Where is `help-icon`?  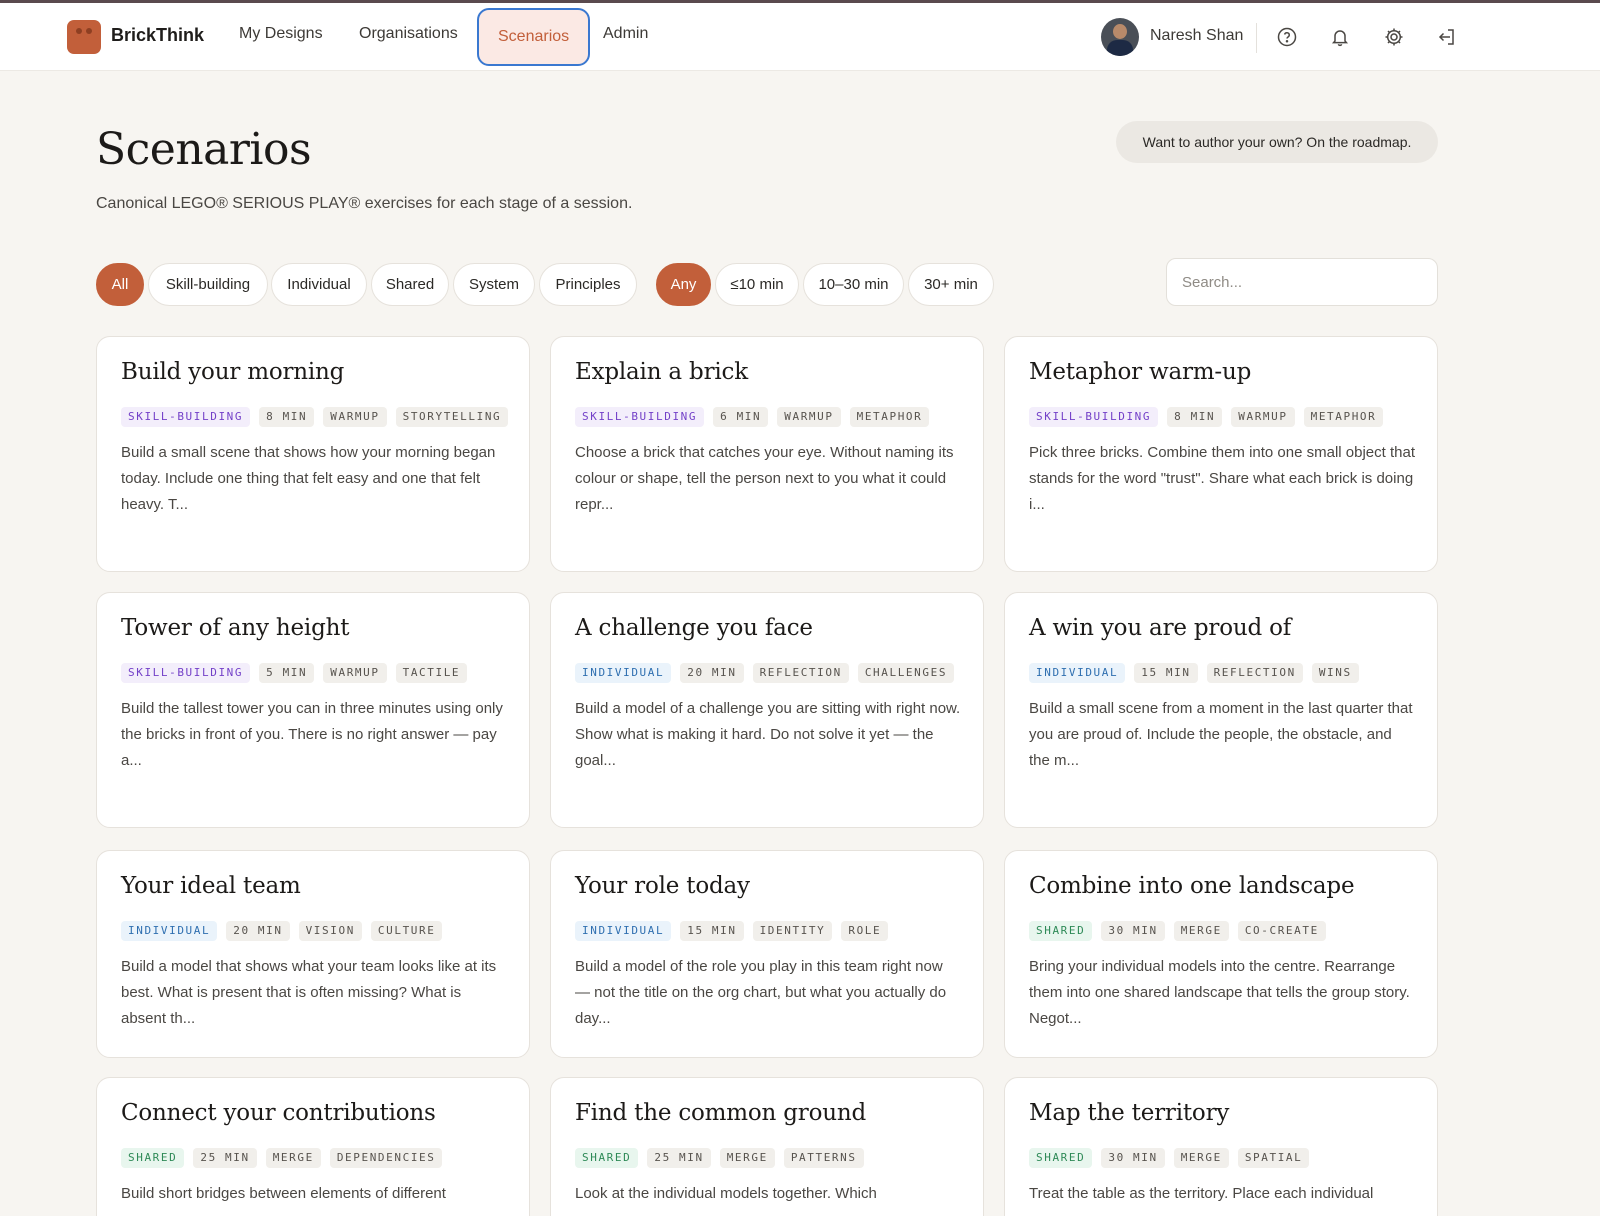 help-icon is located at coordinates (1287, 37).